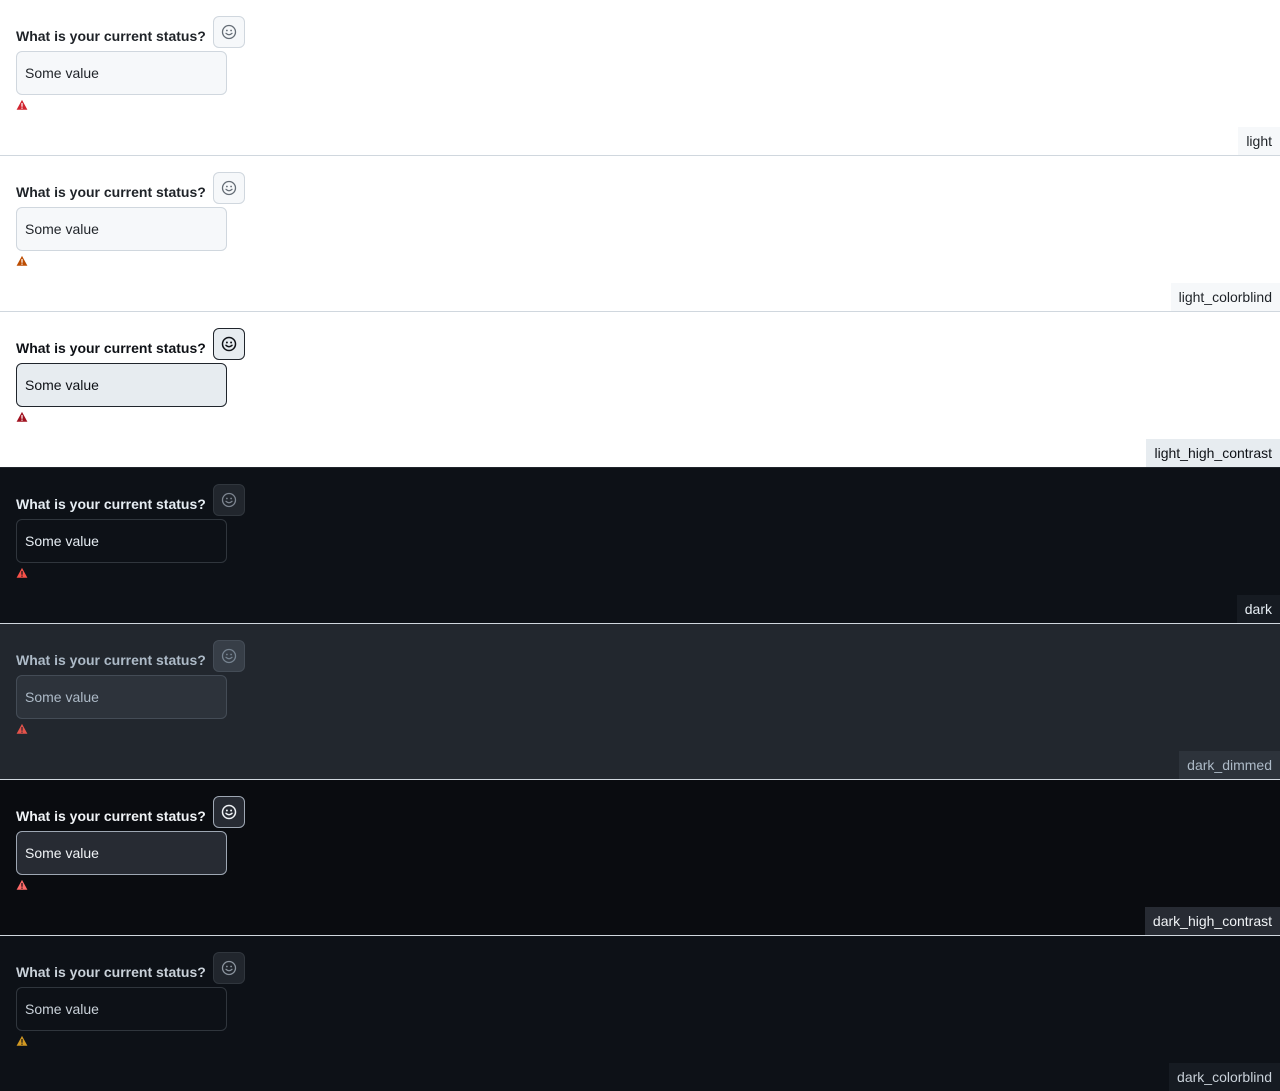 This screenshot has height=1091, width=1280. What do you see at coordinates (1224, 1077) in the screenshot?
I see `theme-name-label: dark_colorblind` at bounding box center [1224, 1077].